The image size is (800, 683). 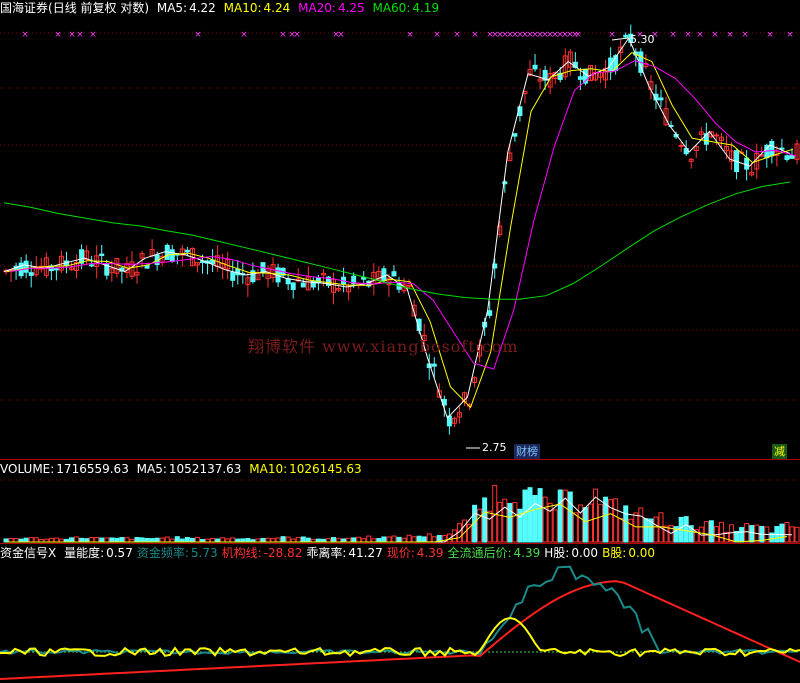 What do you see at coordinates (779, 451) in the screenshot?
I see `signal-tag-right: 减` at bounding box center [779, 451].